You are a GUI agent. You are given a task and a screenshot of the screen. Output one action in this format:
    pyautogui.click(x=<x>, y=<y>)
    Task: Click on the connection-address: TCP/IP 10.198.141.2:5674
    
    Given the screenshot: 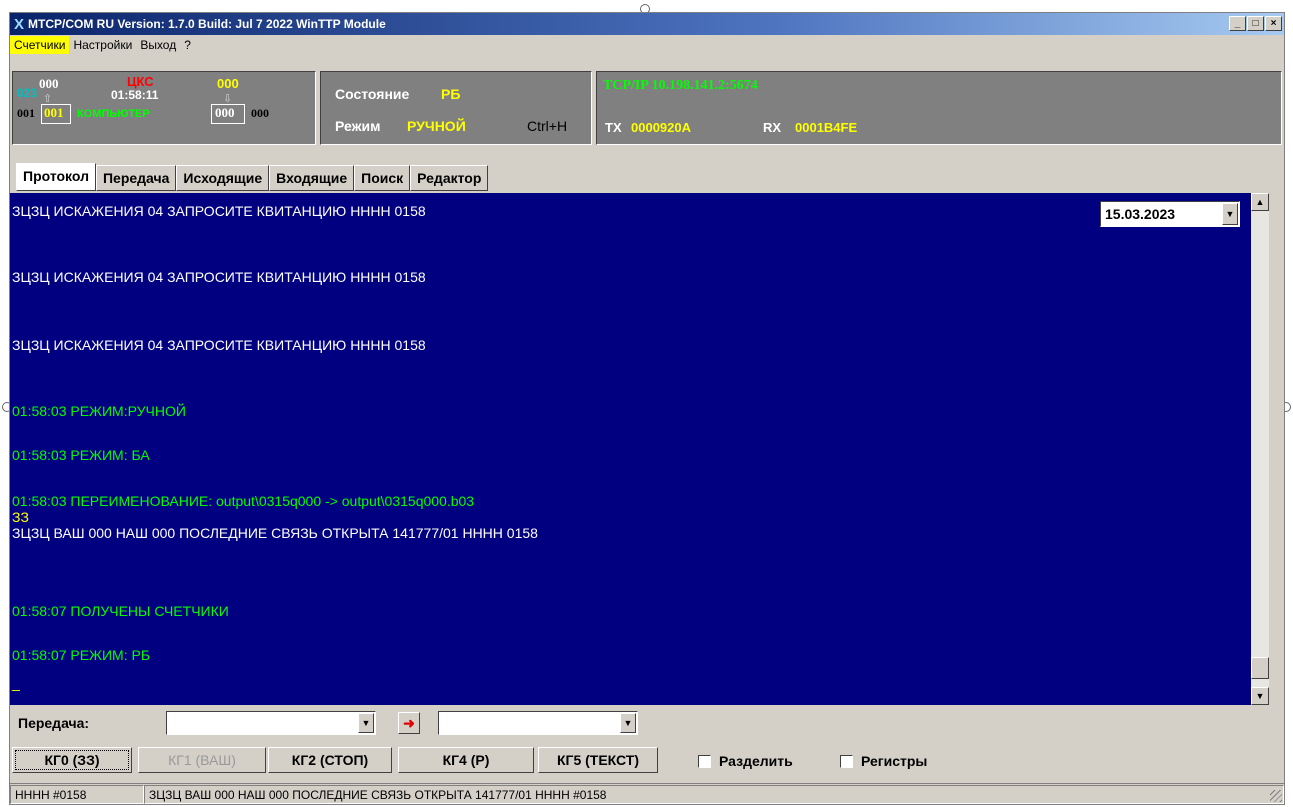 What is the action you would take?
    pyautogui.click(x=680, y=85)
    